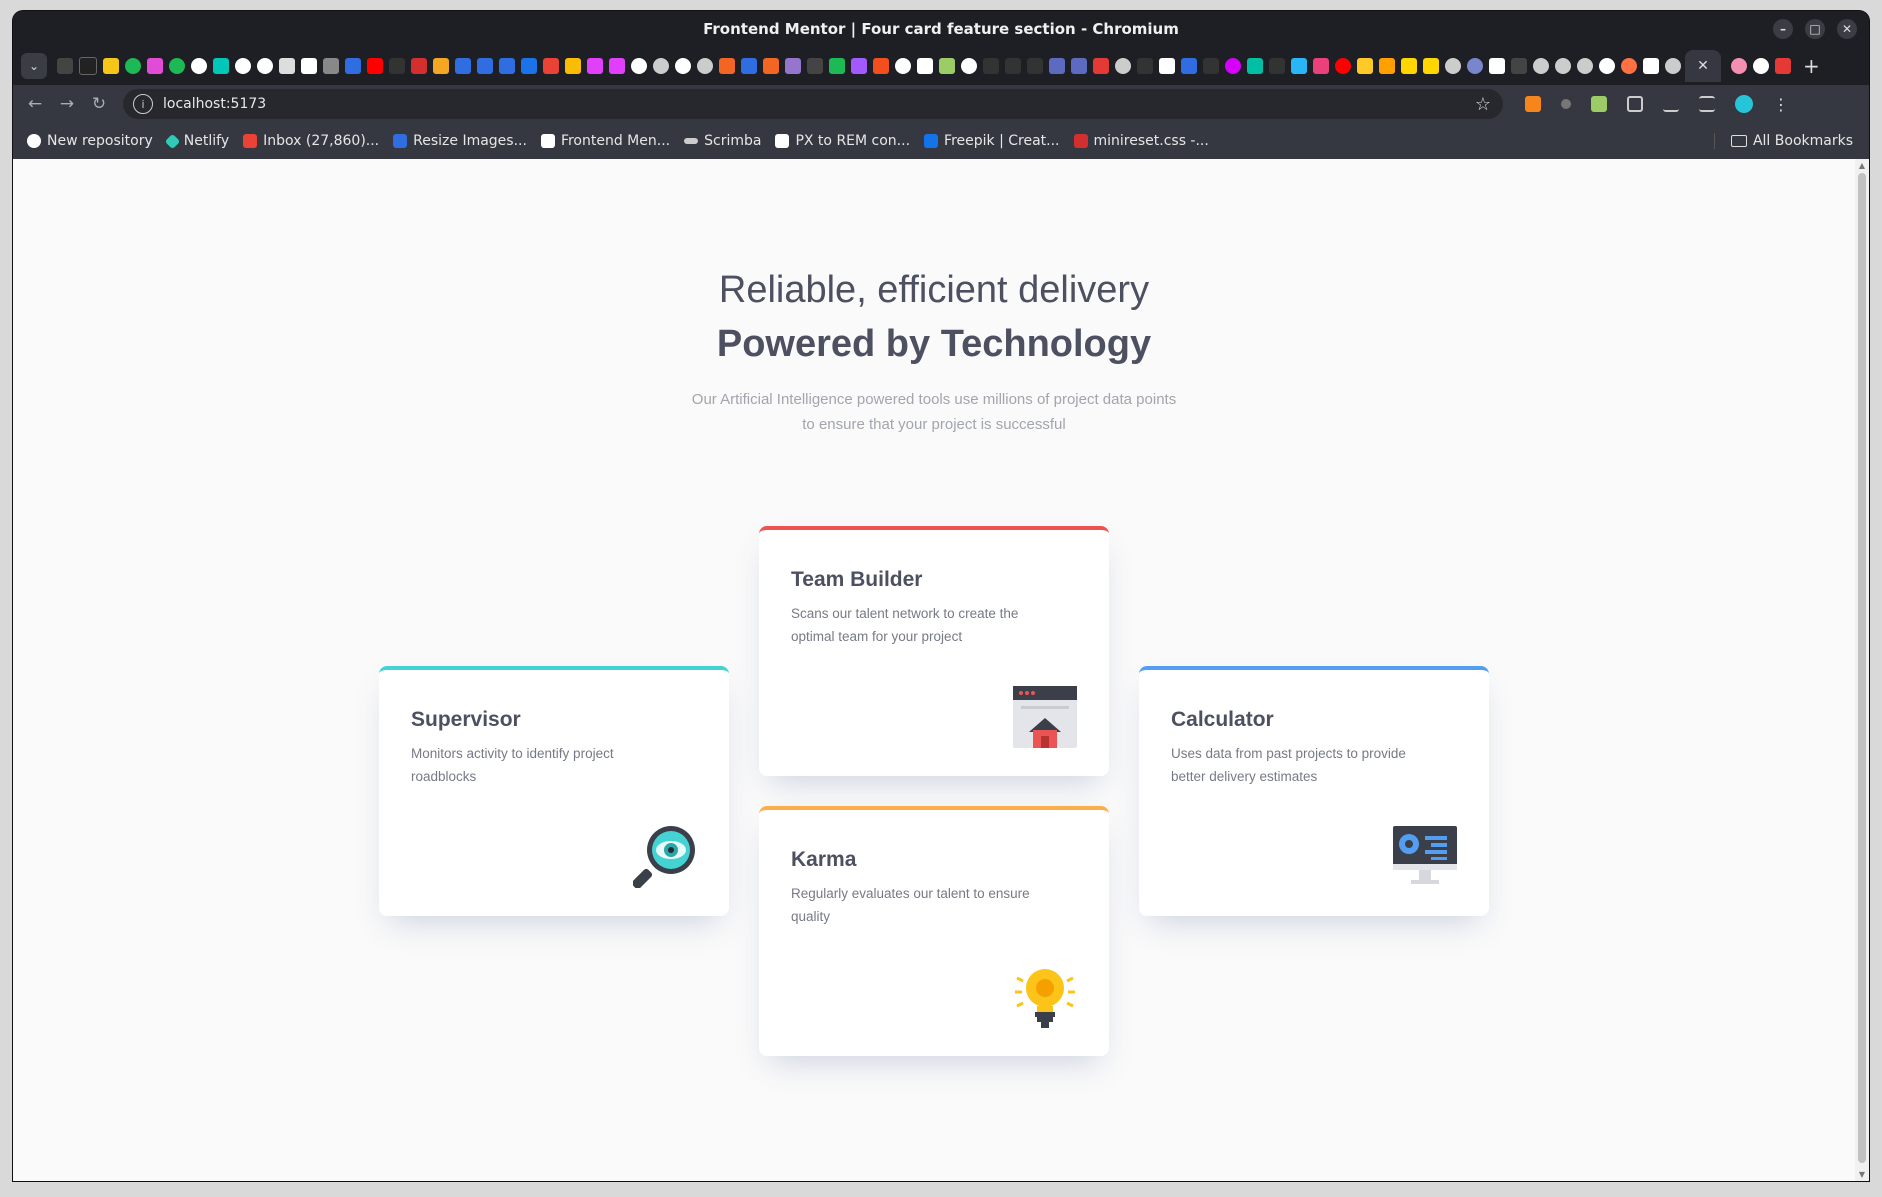 This screenshot has width=1882, height=1197. Describe the element at coordinates (1671, 104) in the screenshot. I see `flask-icon` at that location.